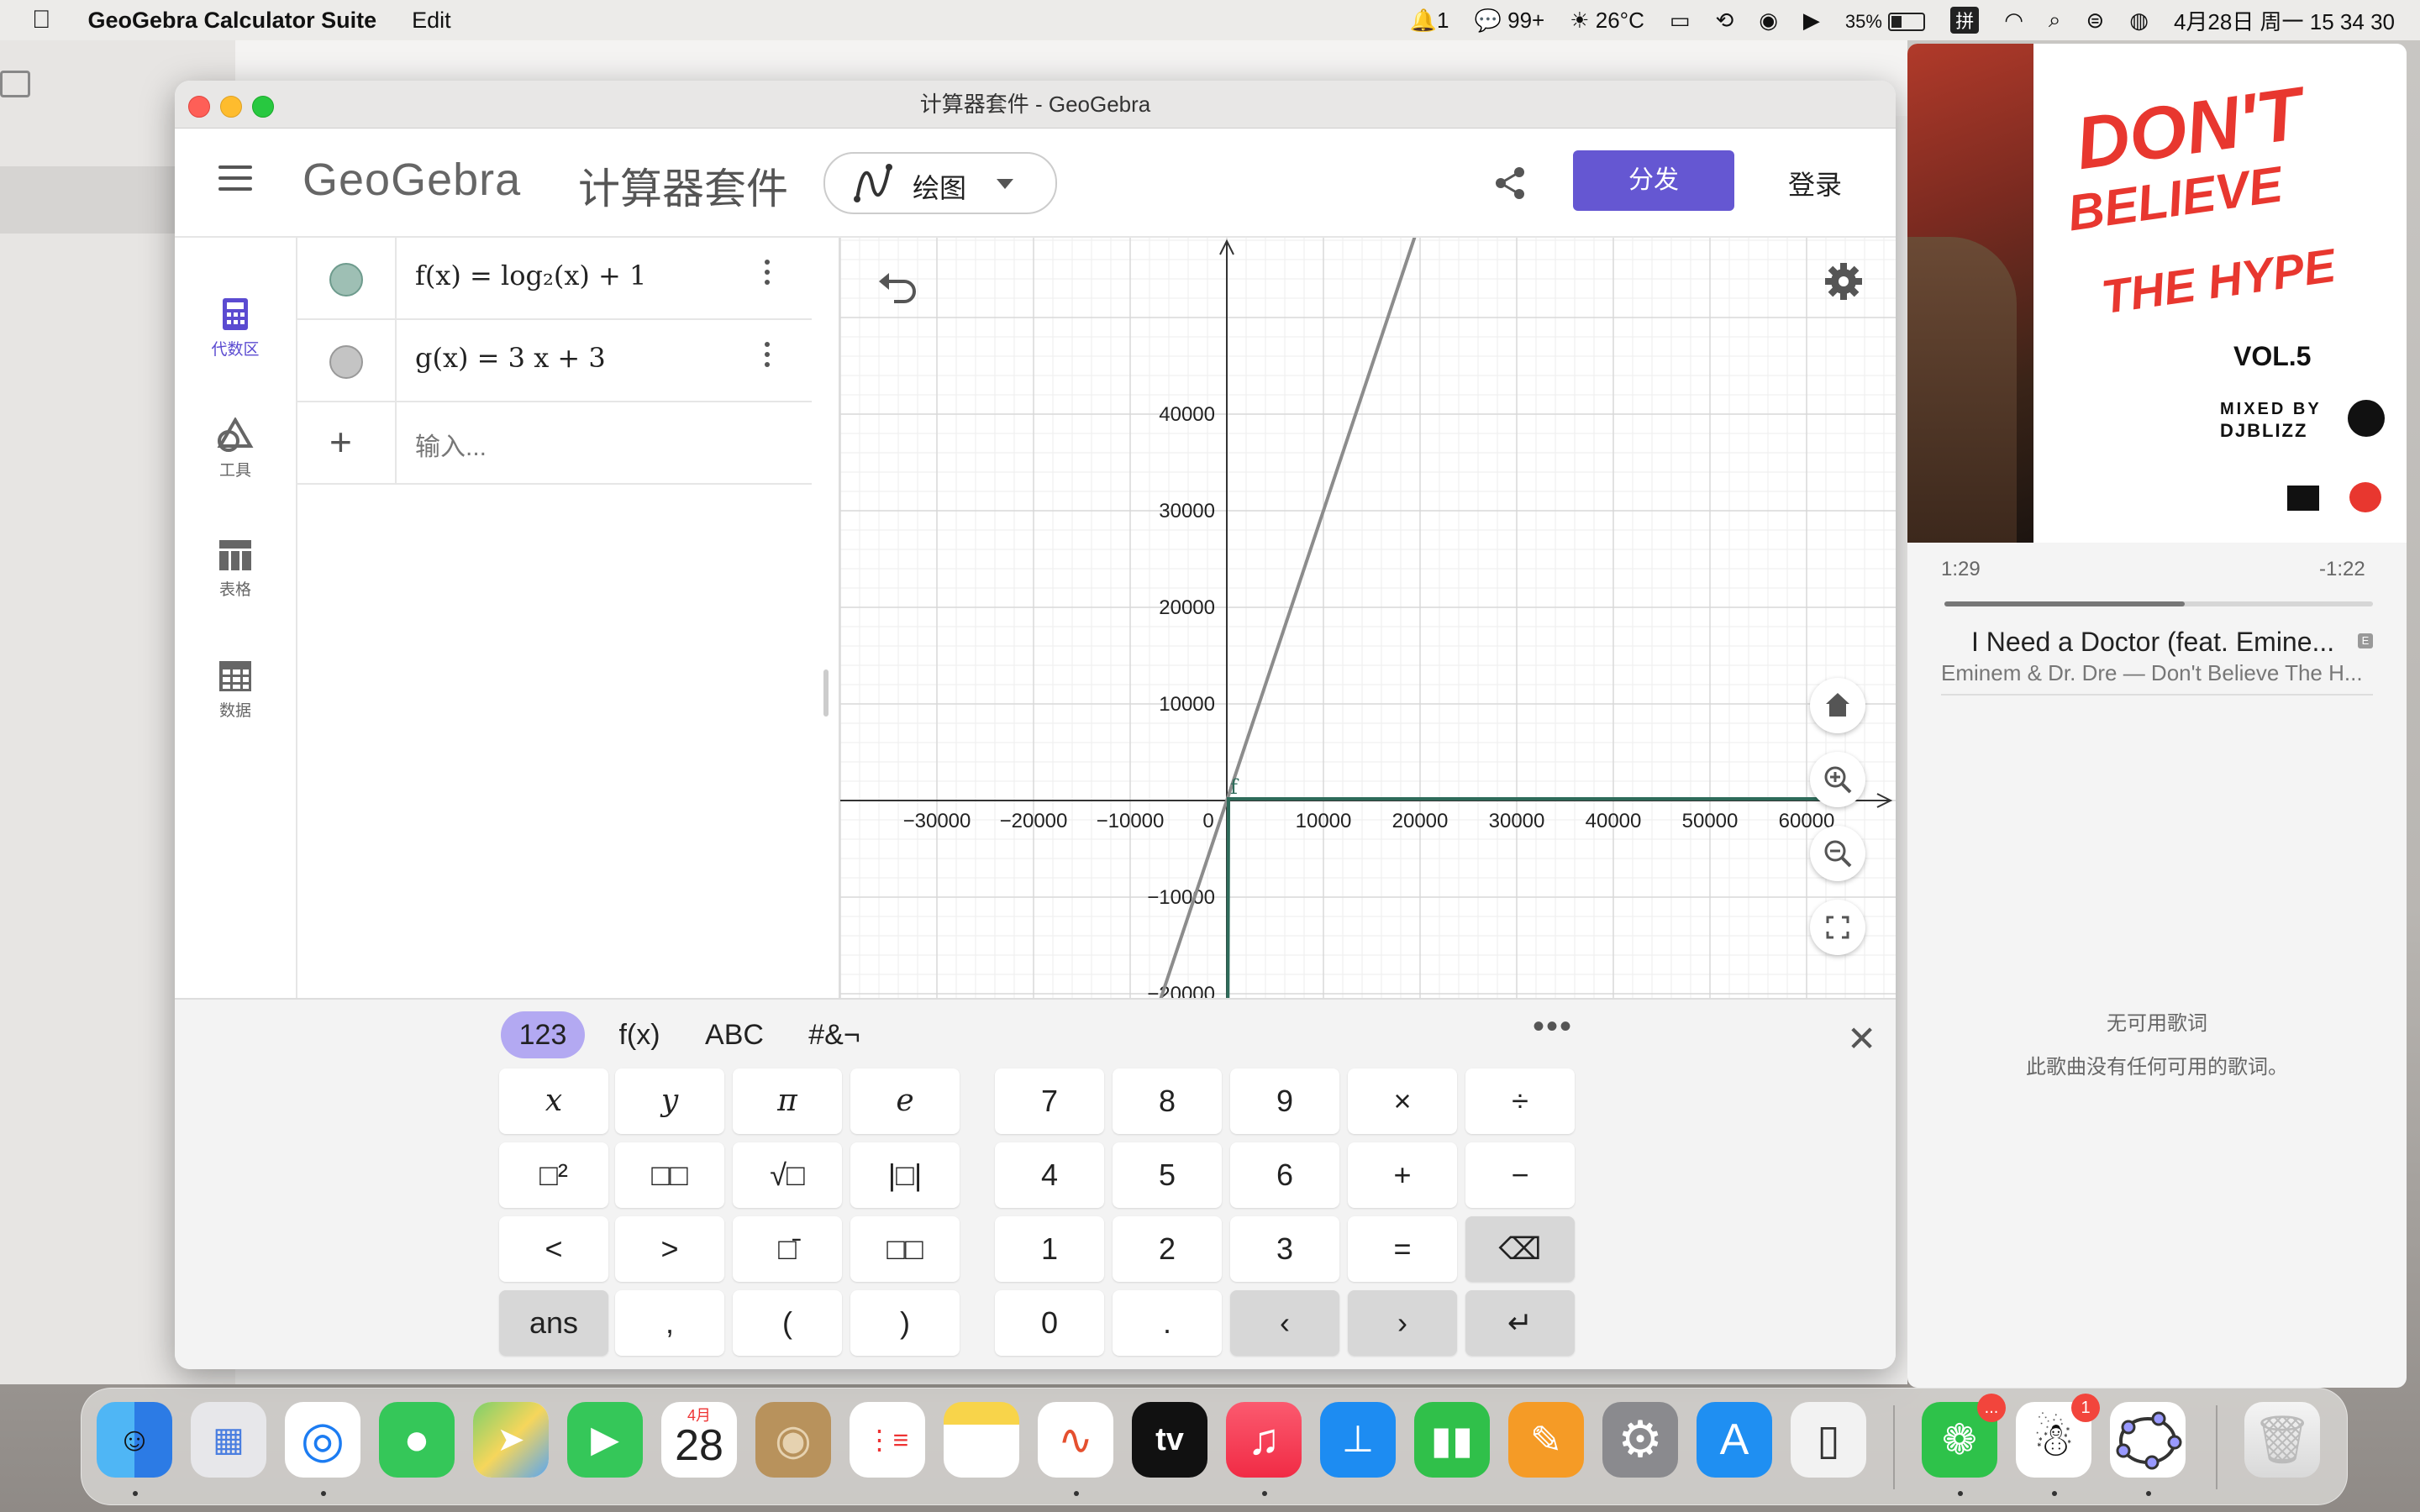 This screenshot has height=1512, width=2420. Describe the element at coordinates (554, 279) in the screenshot. I see `algebra-row-f: f(x) = log₂(x) + 1` at that location.